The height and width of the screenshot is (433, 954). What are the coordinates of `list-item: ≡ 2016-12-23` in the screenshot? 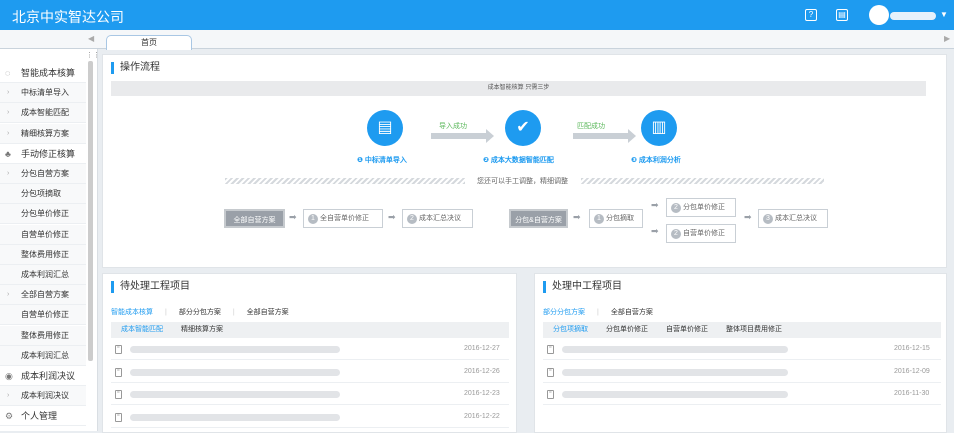 It's located at (310, 395).